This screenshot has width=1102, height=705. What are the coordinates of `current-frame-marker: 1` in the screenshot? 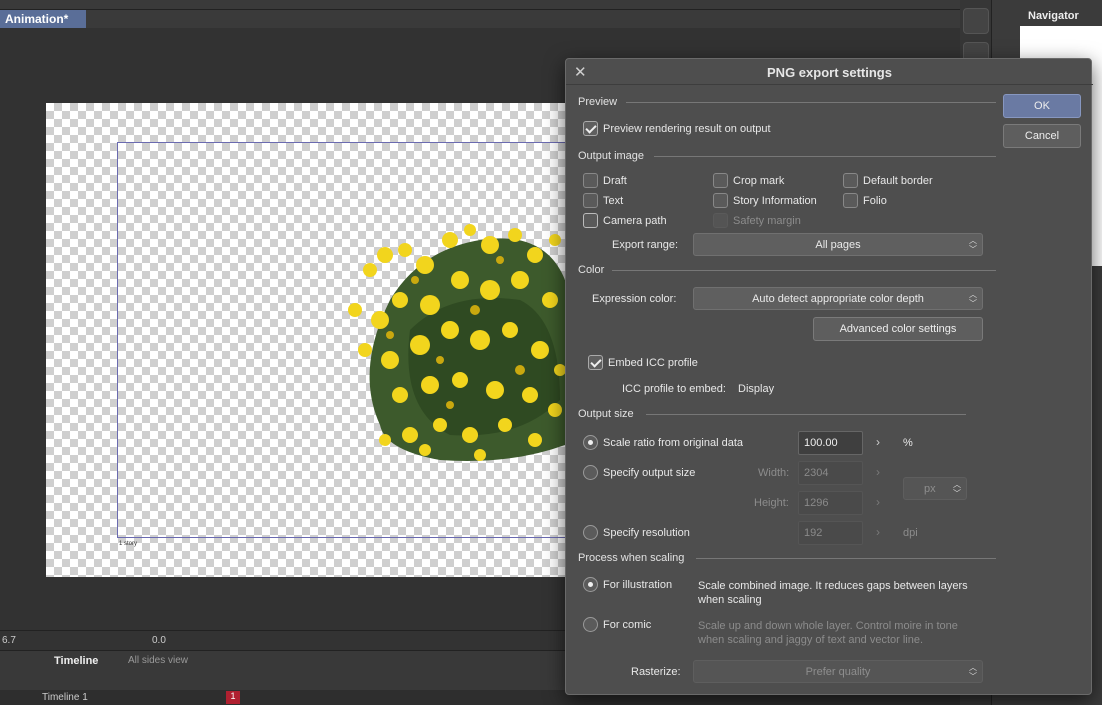 It's located at (233, 697).